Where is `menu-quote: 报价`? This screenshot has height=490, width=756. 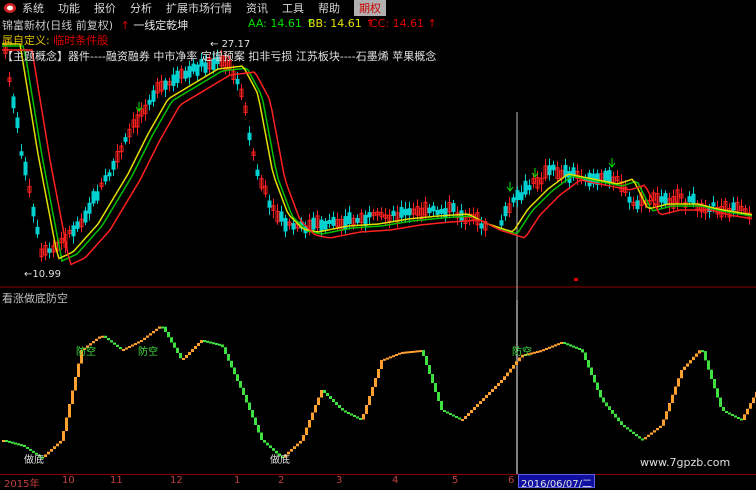 menu-quote: 报价 is located at coordinates (105, 8).